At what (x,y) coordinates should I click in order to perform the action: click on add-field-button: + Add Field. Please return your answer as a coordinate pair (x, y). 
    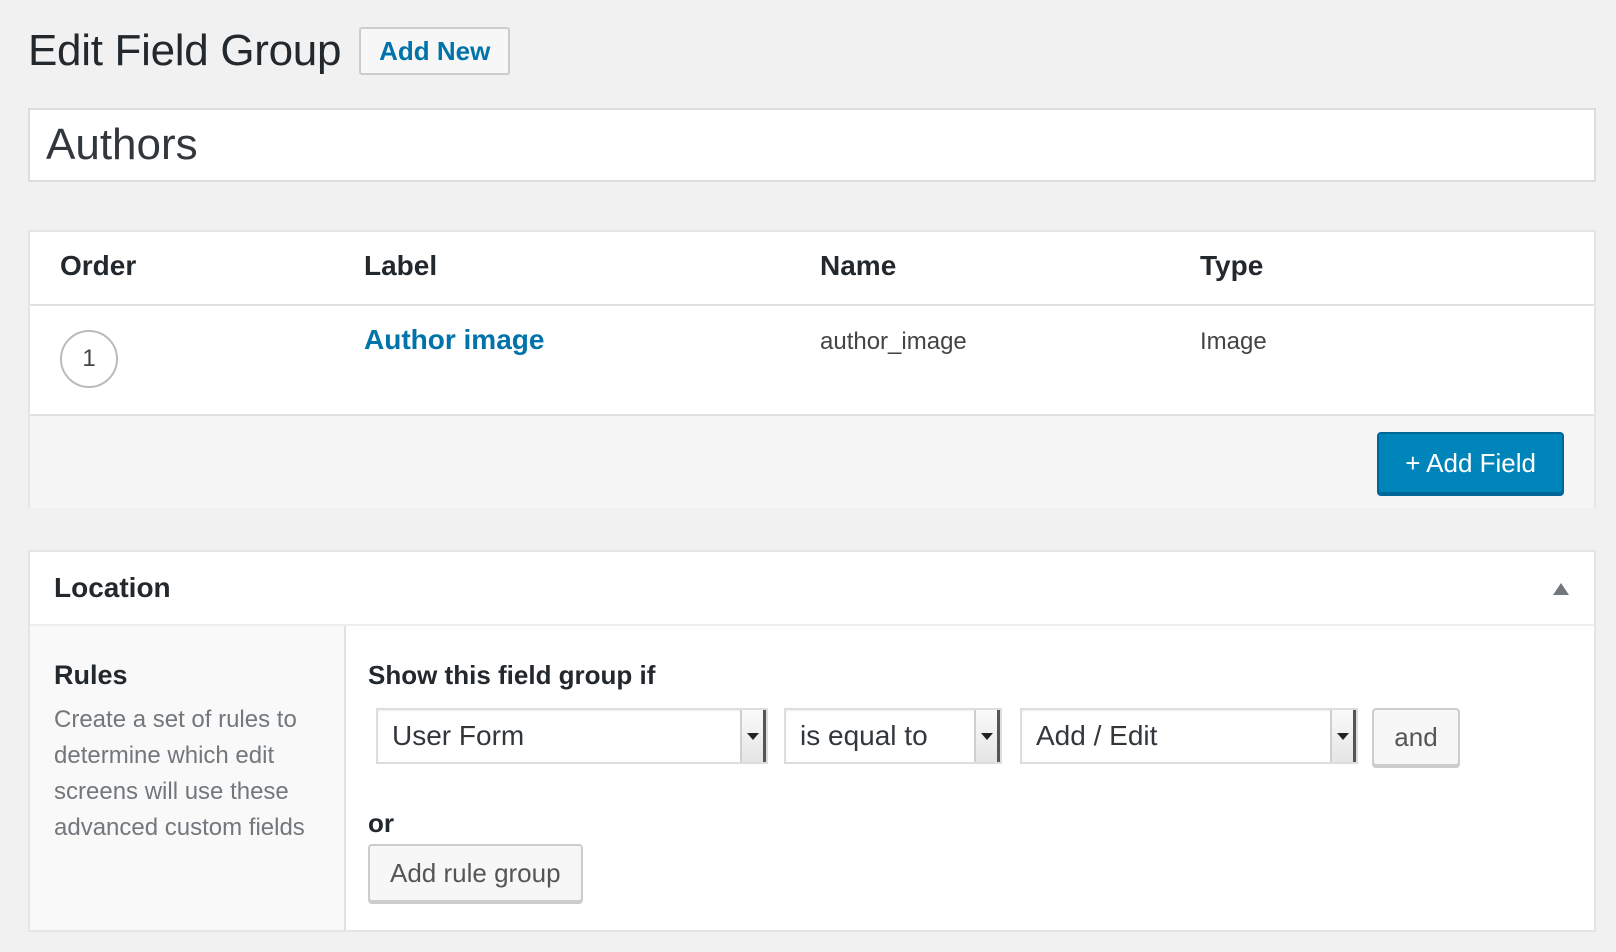
    Looking at the image, I should click on (1470, 463).